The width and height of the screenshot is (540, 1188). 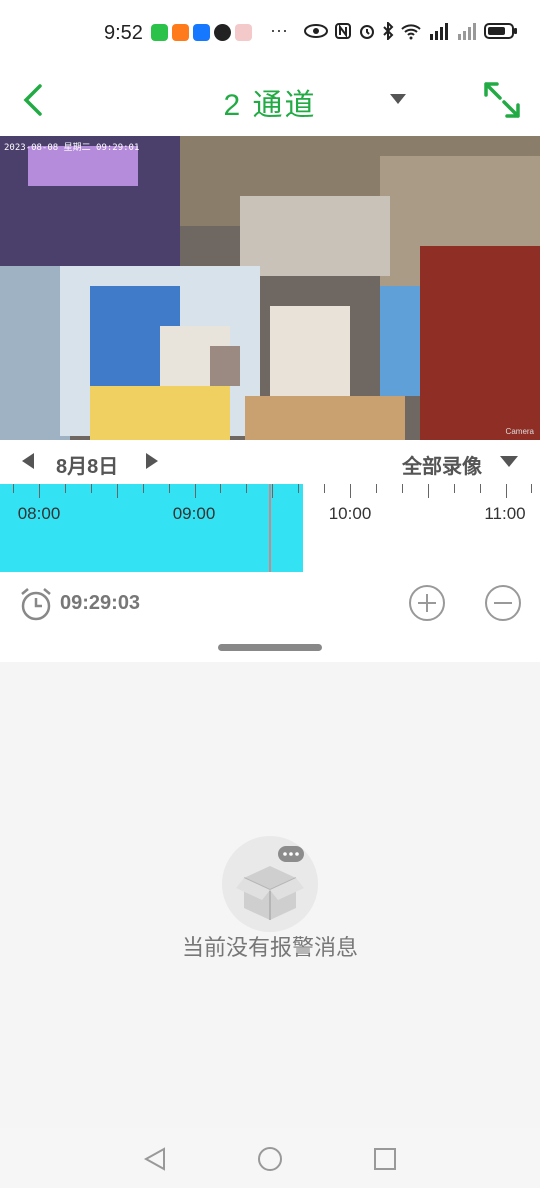 I want to click on alipay-icon, so click(x=201, y=32).